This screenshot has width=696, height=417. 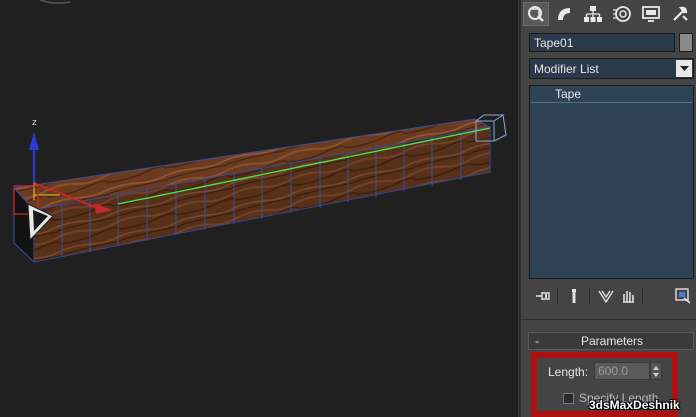 What do you see at coordinates (656, 375) in the screenshot?
I see `spinner-down-icon` at bounding box center [656, 375].